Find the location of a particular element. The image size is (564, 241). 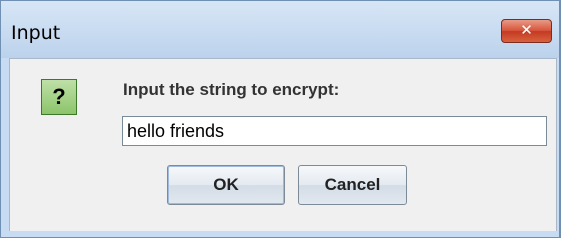

prompt-label: Input the string to encrypt: is located at coordinates (231, 89).